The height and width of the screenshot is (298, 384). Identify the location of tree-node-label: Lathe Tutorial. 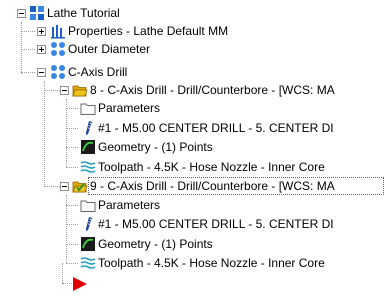
(83, 13).